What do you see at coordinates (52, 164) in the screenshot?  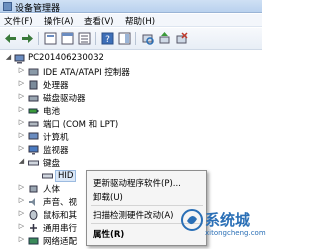 I see `tree-item-label: 键盘` at bounding box center [52, 164].